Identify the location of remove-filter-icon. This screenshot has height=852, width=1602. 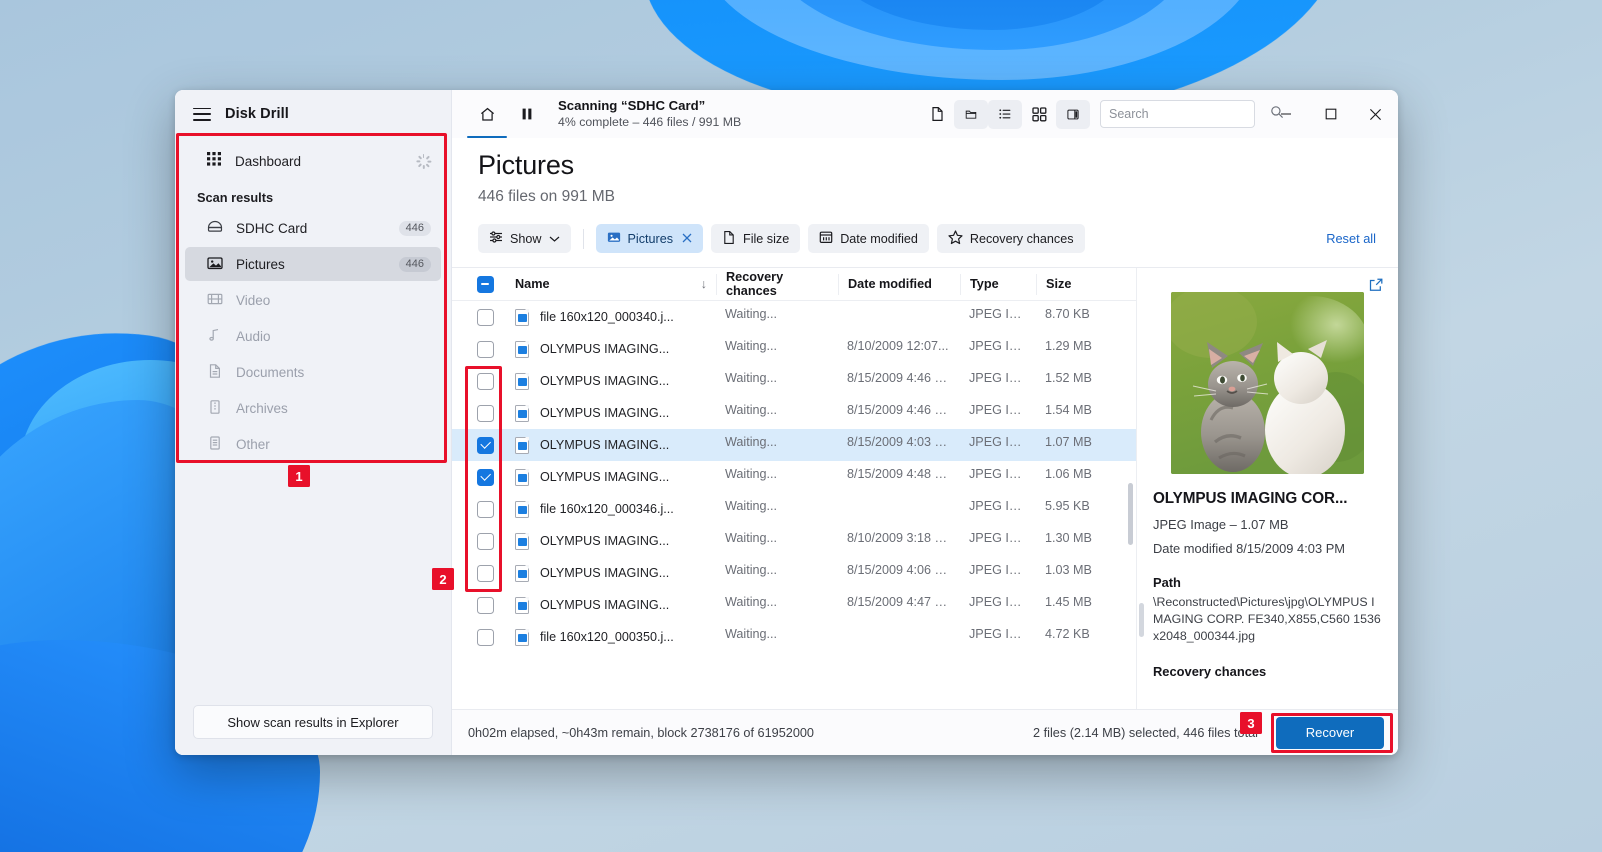
(687, 238).